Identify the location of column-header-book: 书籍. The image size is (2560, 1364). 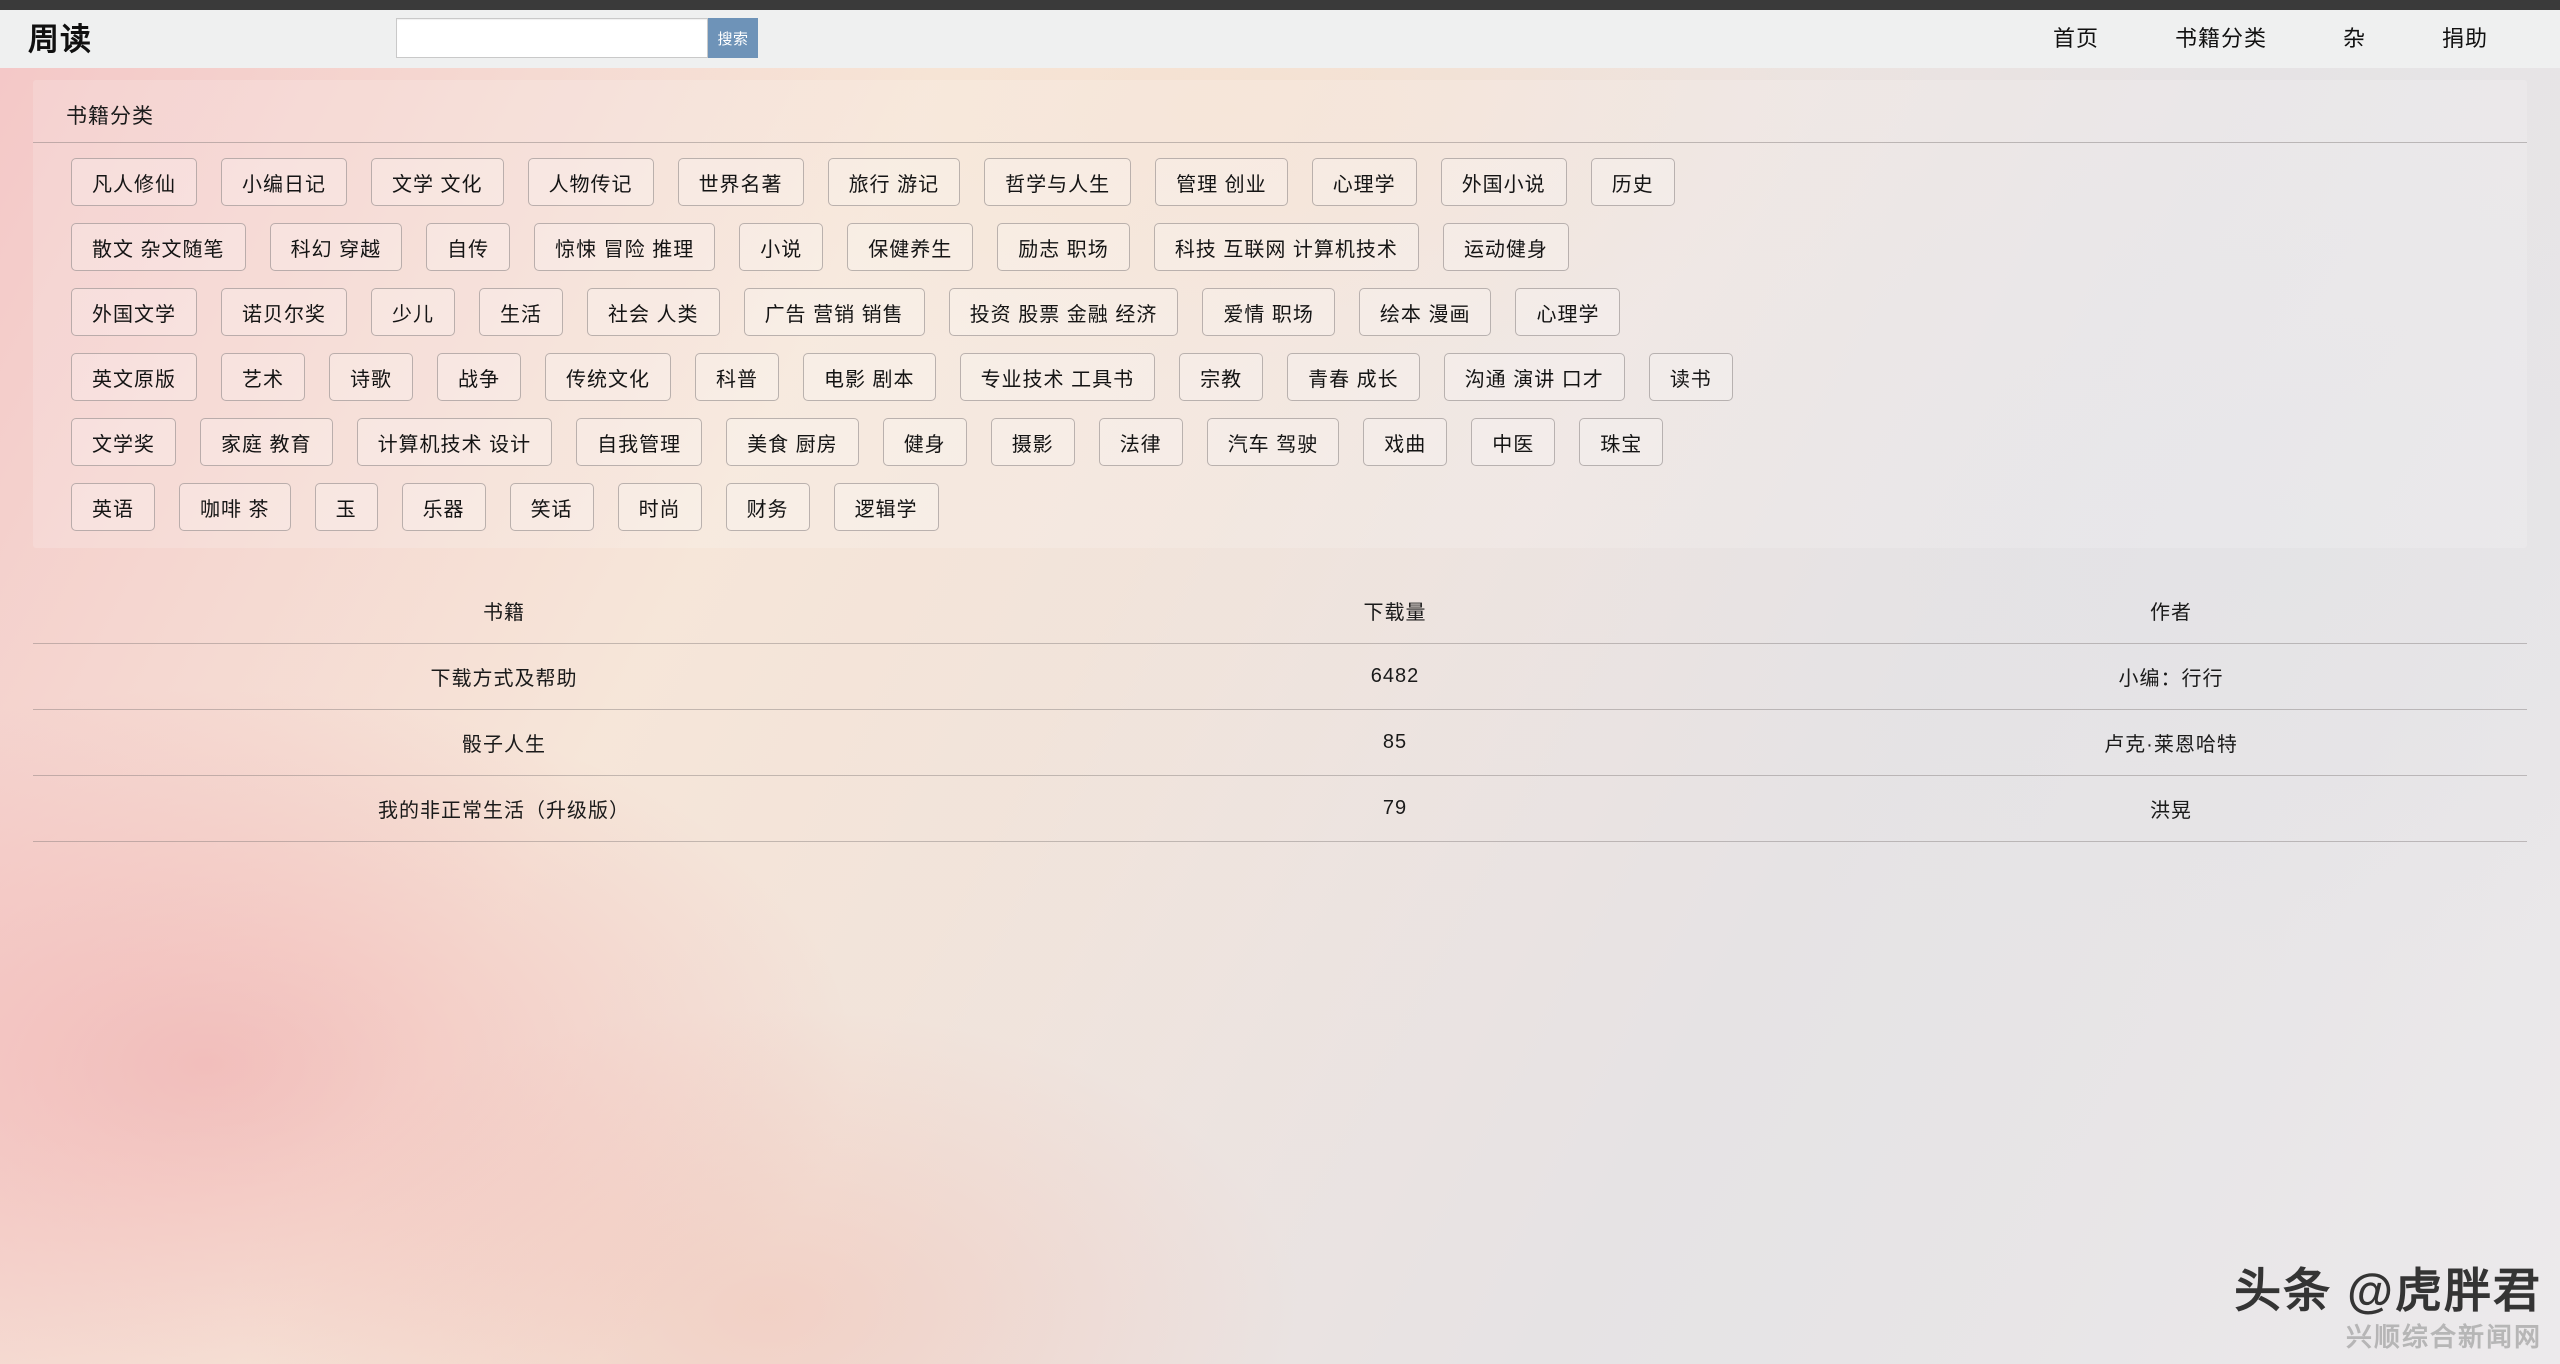
(504, 611).